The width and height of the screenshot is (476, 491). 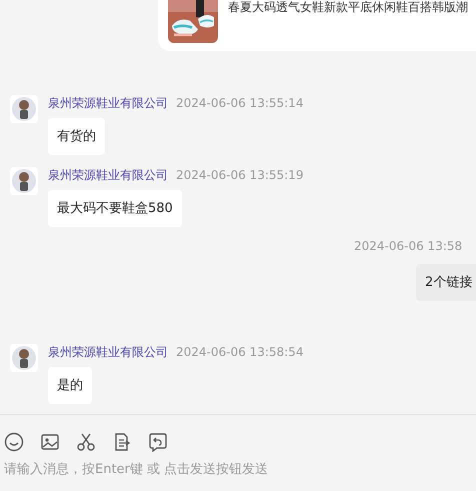 I want to click on message-time: 2024-06-06 13:55:14, so click(x=240, y=103).